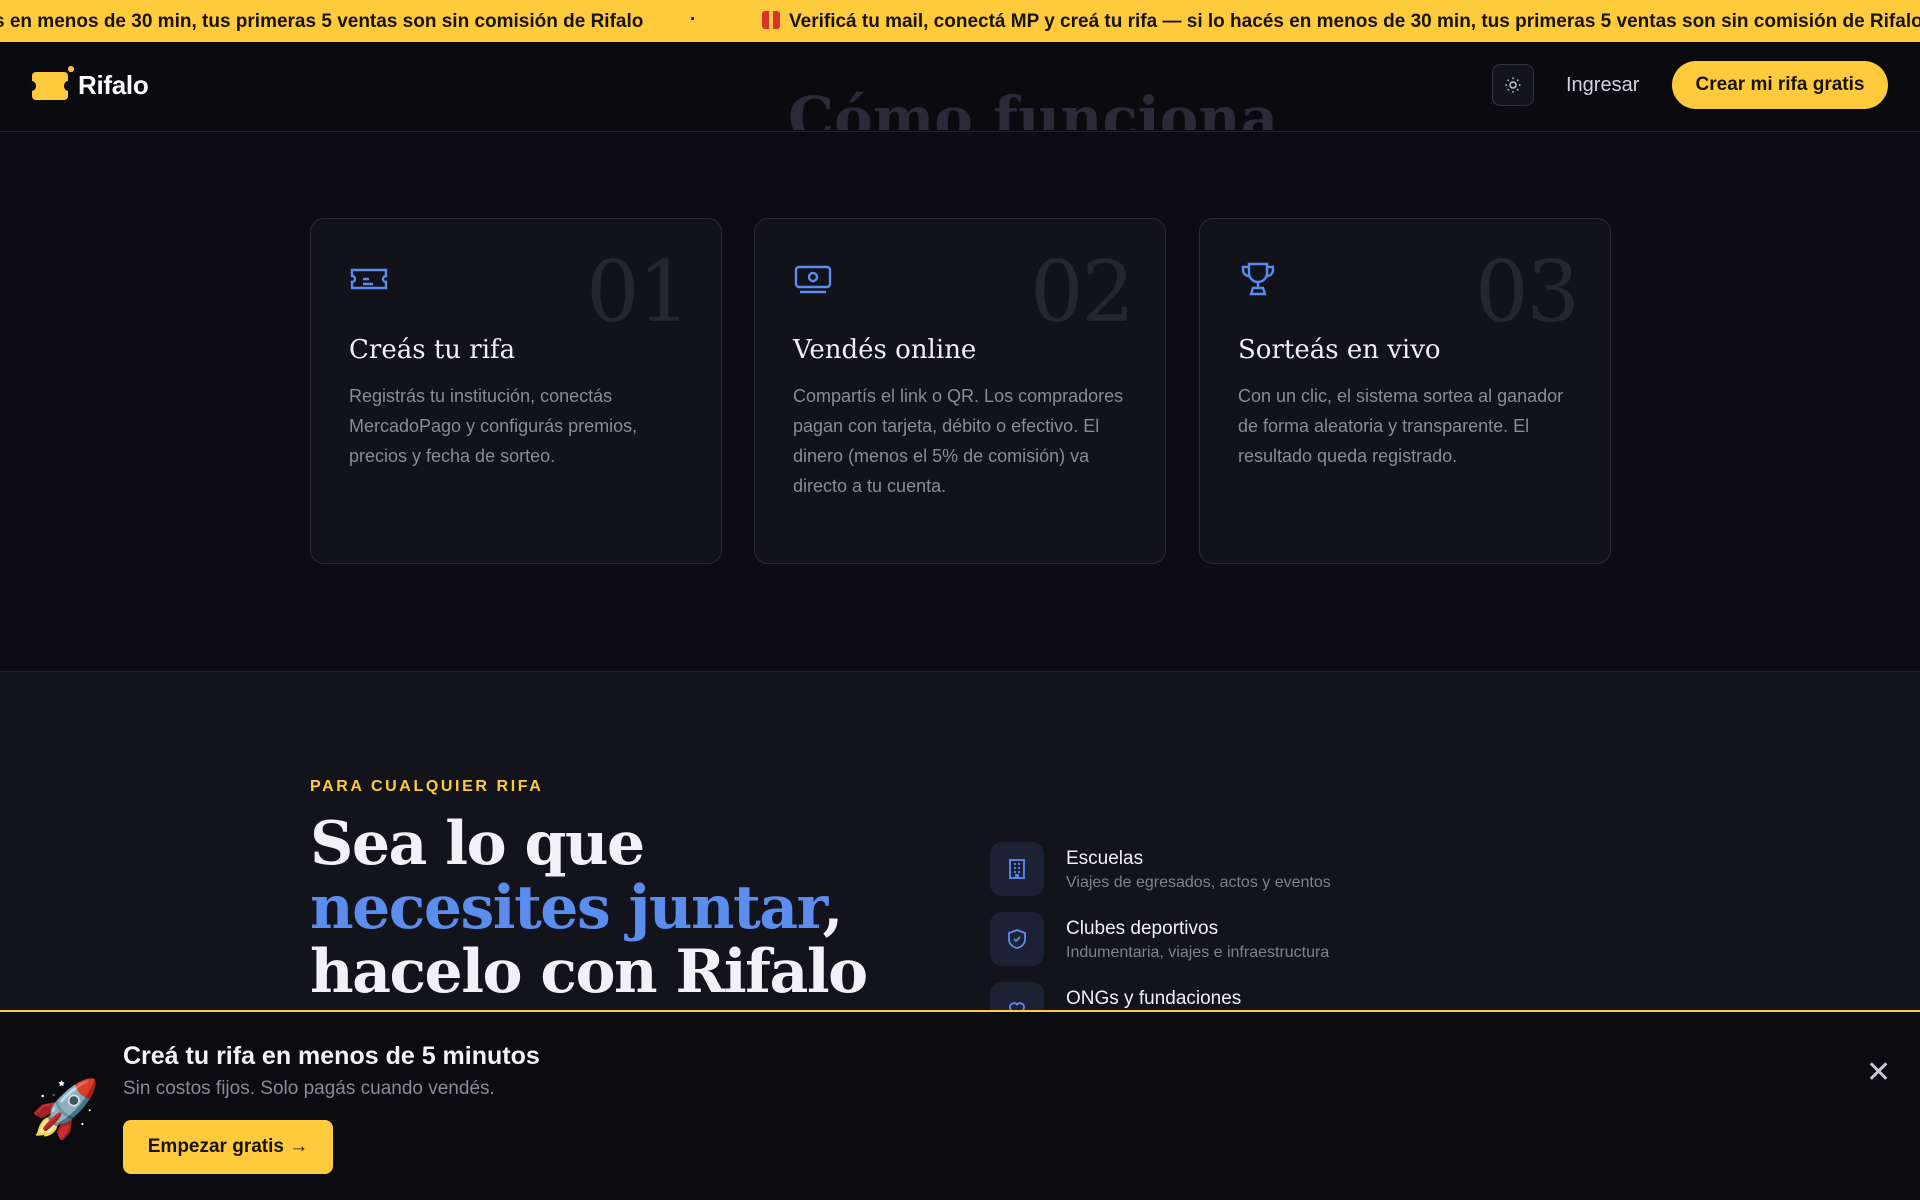  What do you see at coordinates (589, 972) in the screenshot?
I see `title-line: hacelo con Rifalo` at bounding box center [589, 972].